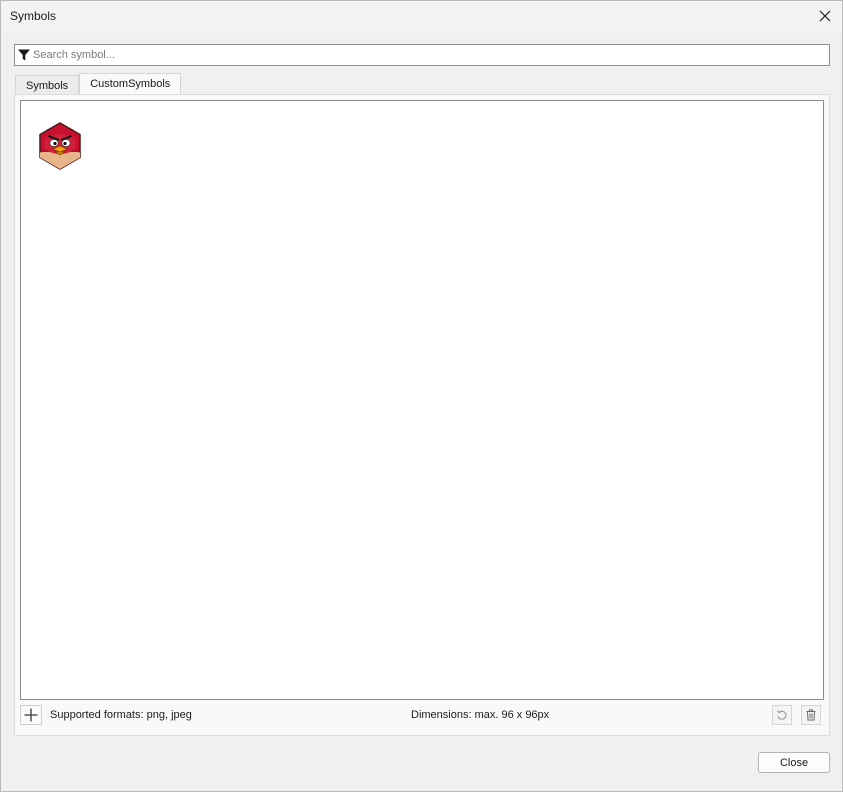 Image resolution: width=843 pixels, height=792 pixels. I want to click on search-box, so click(422, 55).